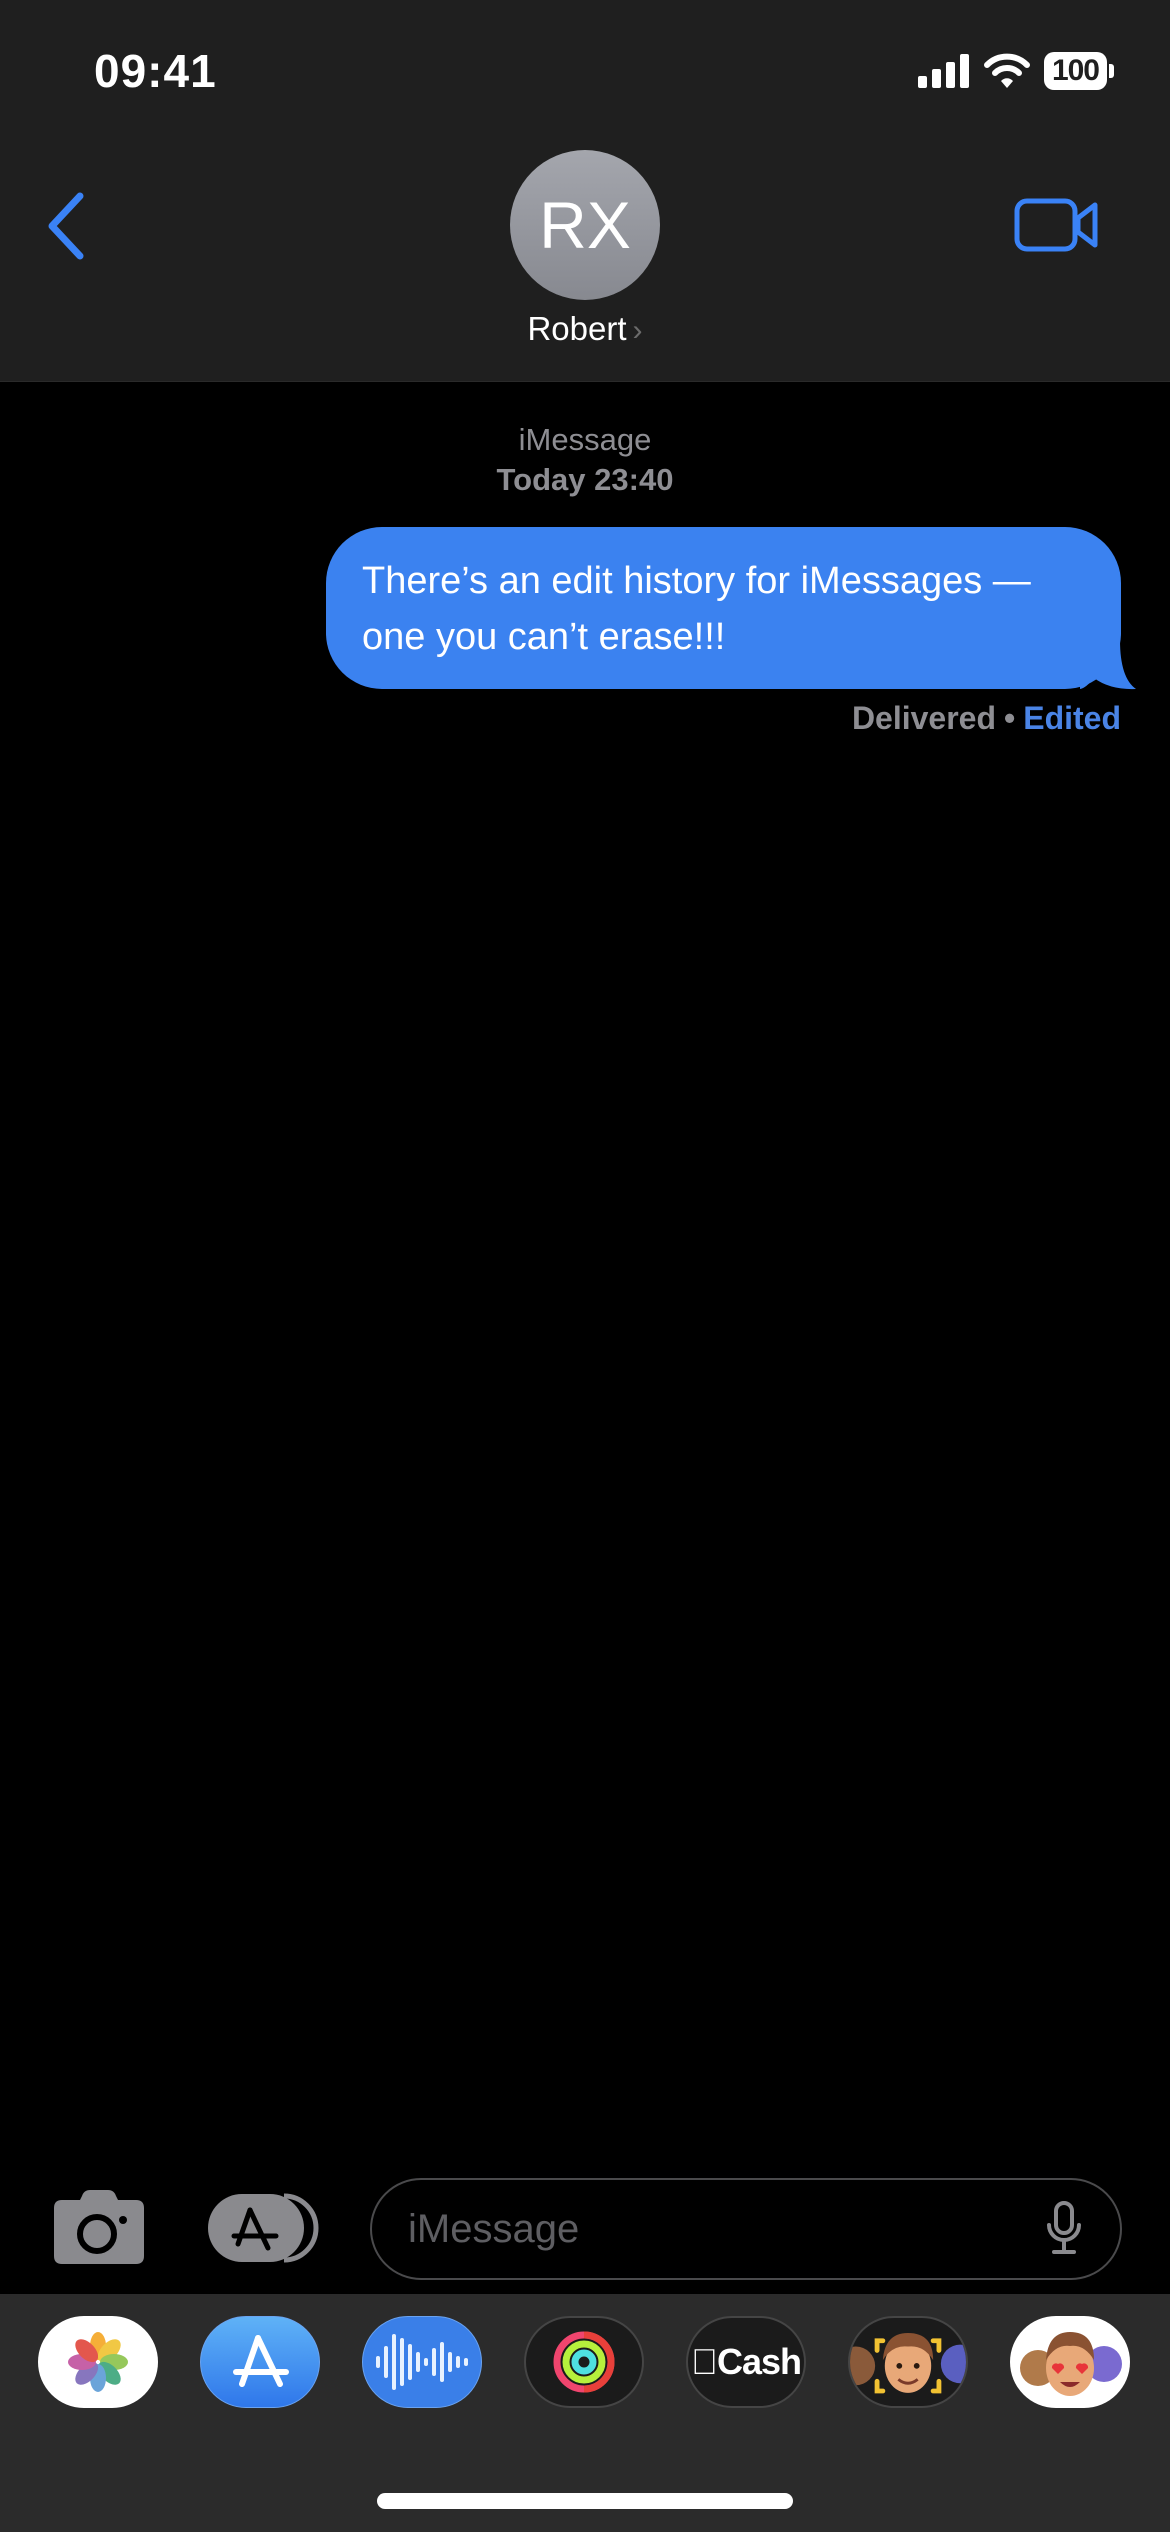 Image resolution: width=1170 pixels, height=2532 pixels. I want to click on dictation-button, so click(1064, 2229).